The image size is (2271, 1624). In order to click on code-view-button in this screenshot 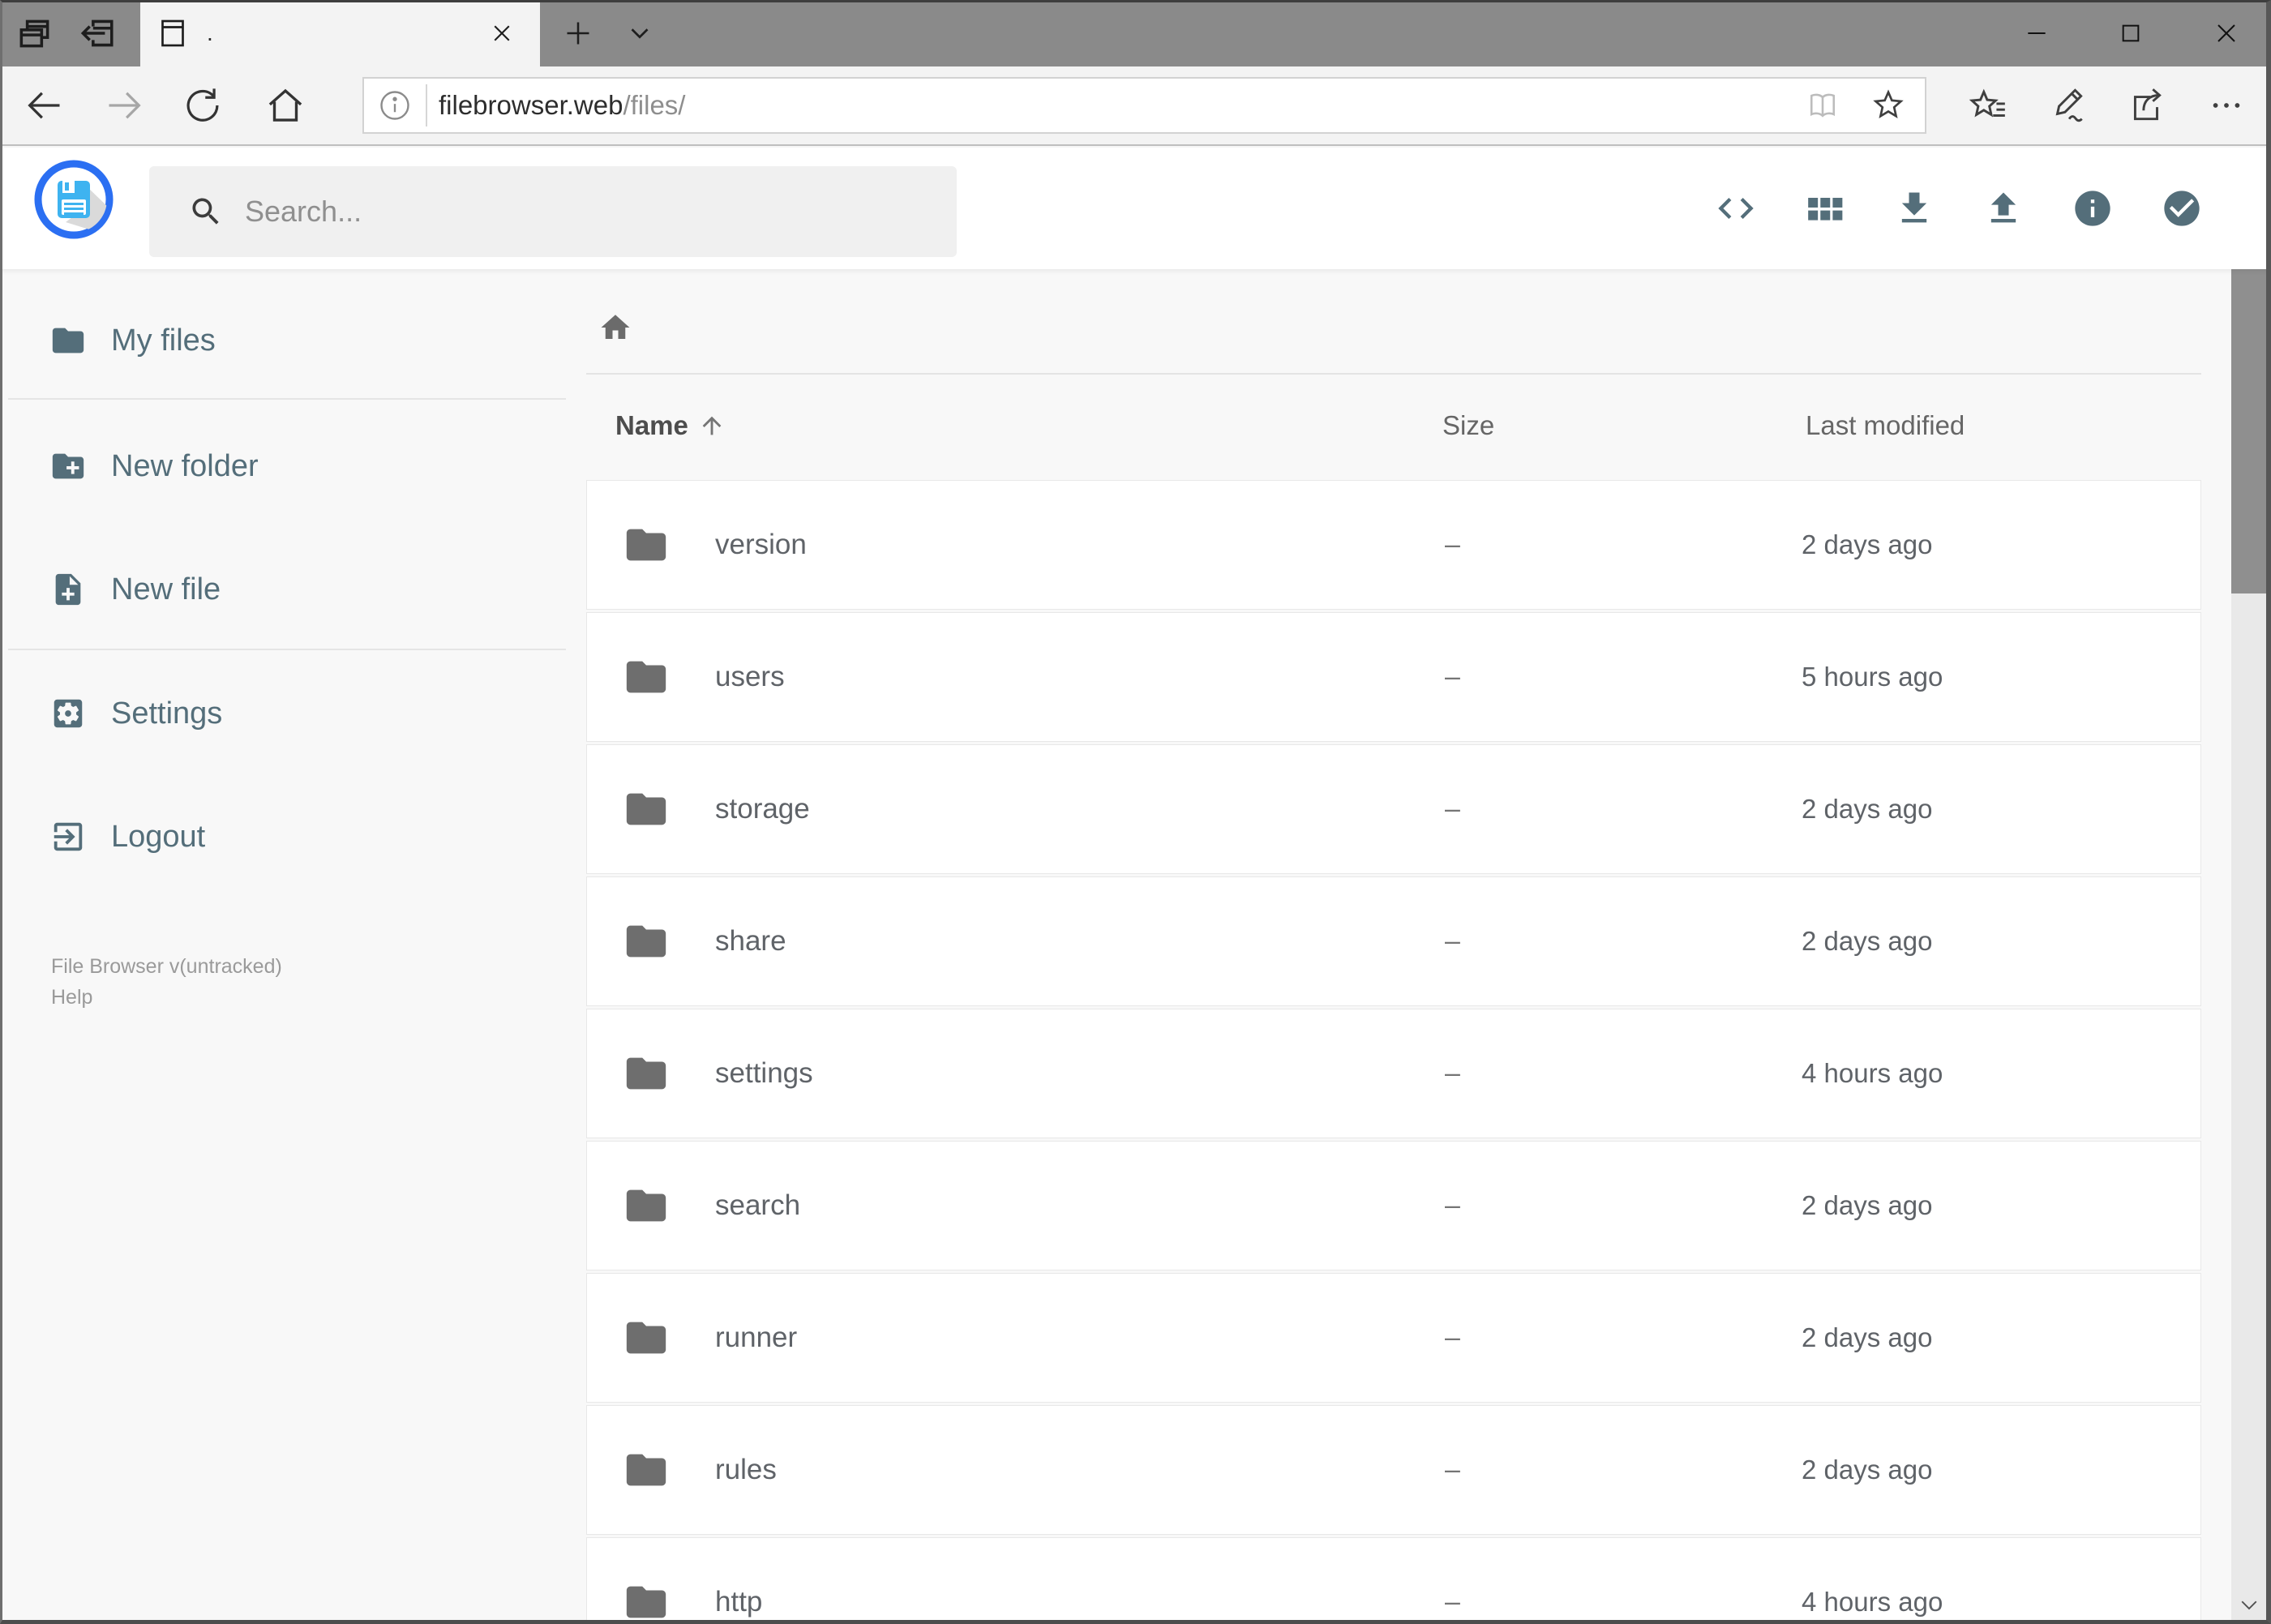, I will do `click(1736, 208)`.